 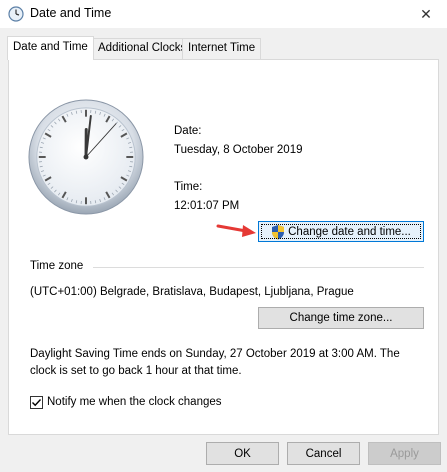 I want to click on checkmark-icon, so click(x=37, y=403).